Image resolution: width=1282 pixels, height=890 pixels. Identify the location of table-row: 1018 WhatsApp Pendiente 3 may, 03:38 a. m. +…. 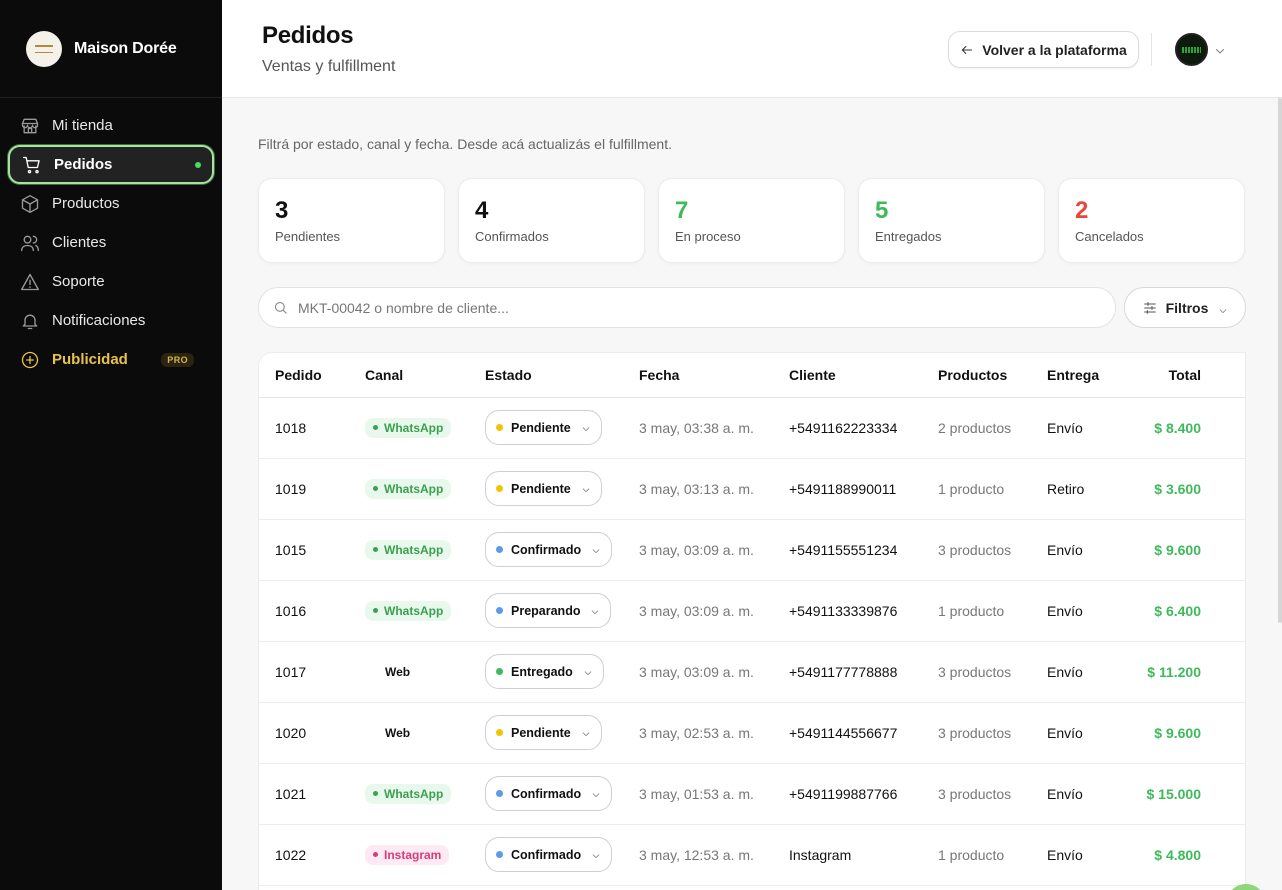
(752, 428).